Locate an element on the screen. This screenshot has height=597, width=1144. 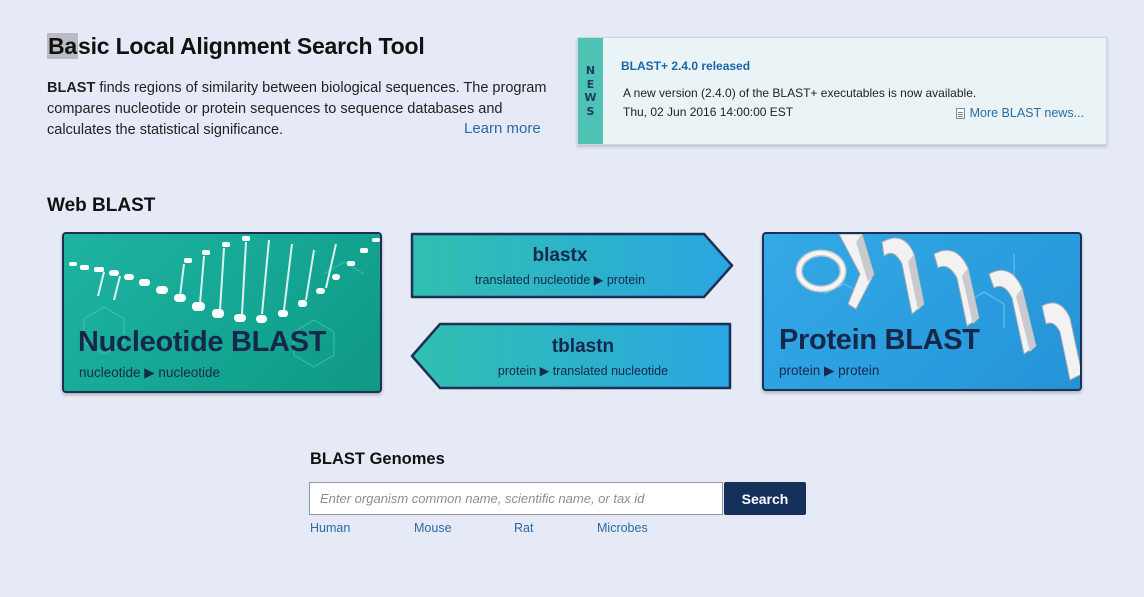
news-tab-letter: N is located at coordinates (590, 70).